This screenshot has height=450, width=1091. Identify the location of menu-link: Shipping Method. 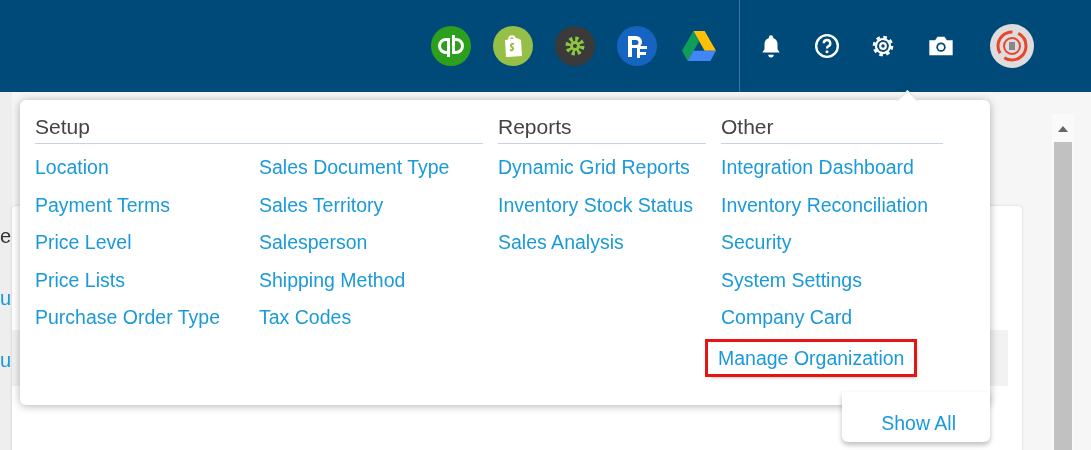
(332, 285).